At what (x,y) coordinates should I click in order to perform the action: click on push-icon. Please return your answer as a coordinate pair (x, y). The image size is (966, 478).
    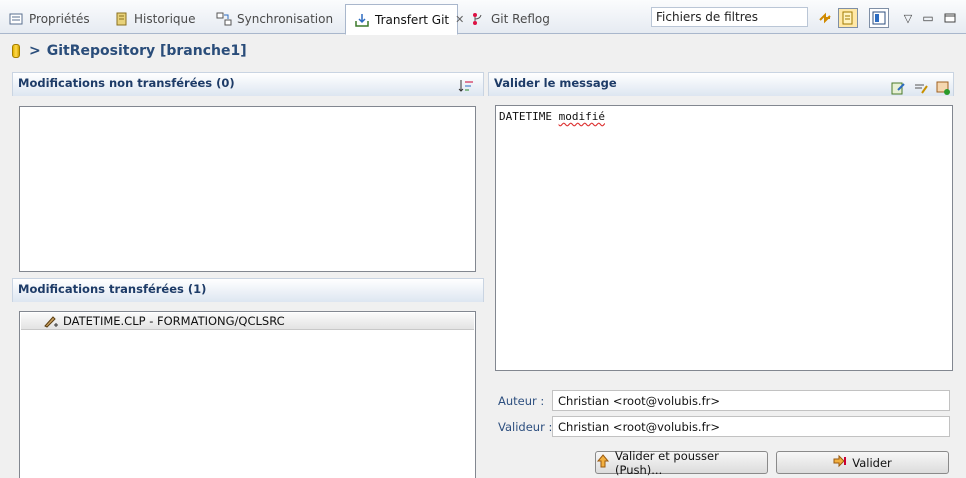
    Looking at the image, I should click on (603, 462).